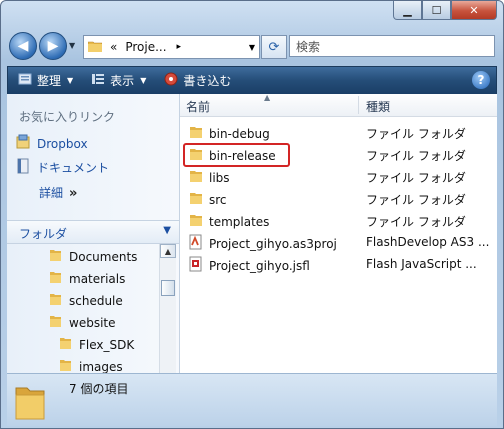 This screenshot has width=504, height=429. What do you see at coordinates (338, 176) in the screenshot?
I see `file-row-libs: libs ファイル フォルダ` at bounding box center [338, 176].